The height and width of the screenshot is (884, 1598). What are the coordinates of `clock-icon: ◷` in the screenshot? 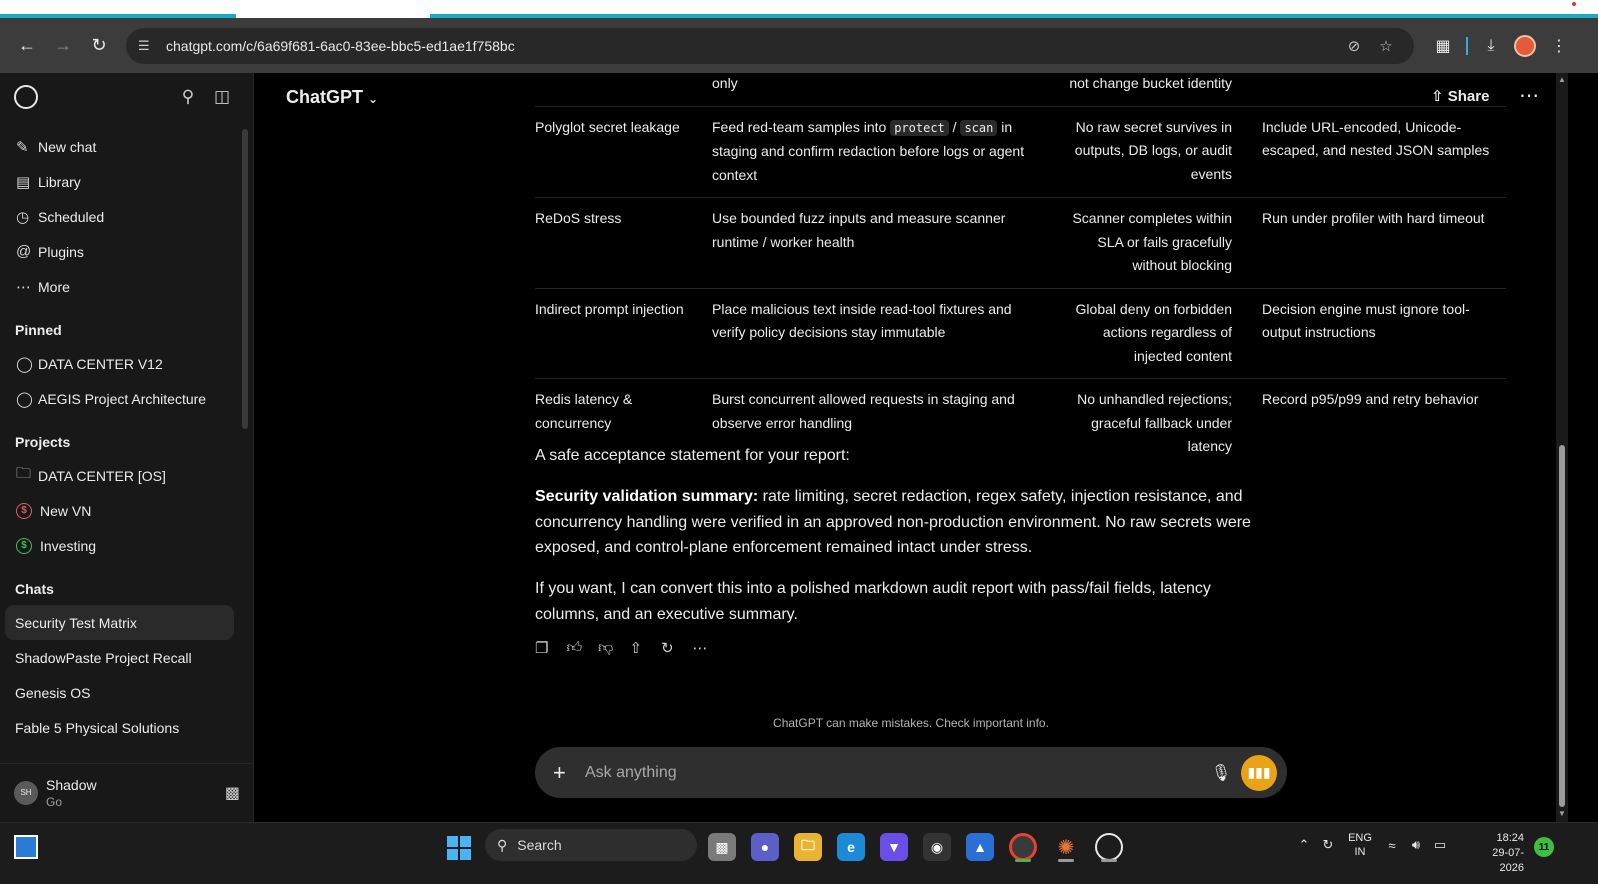 It's located at (23, 217).